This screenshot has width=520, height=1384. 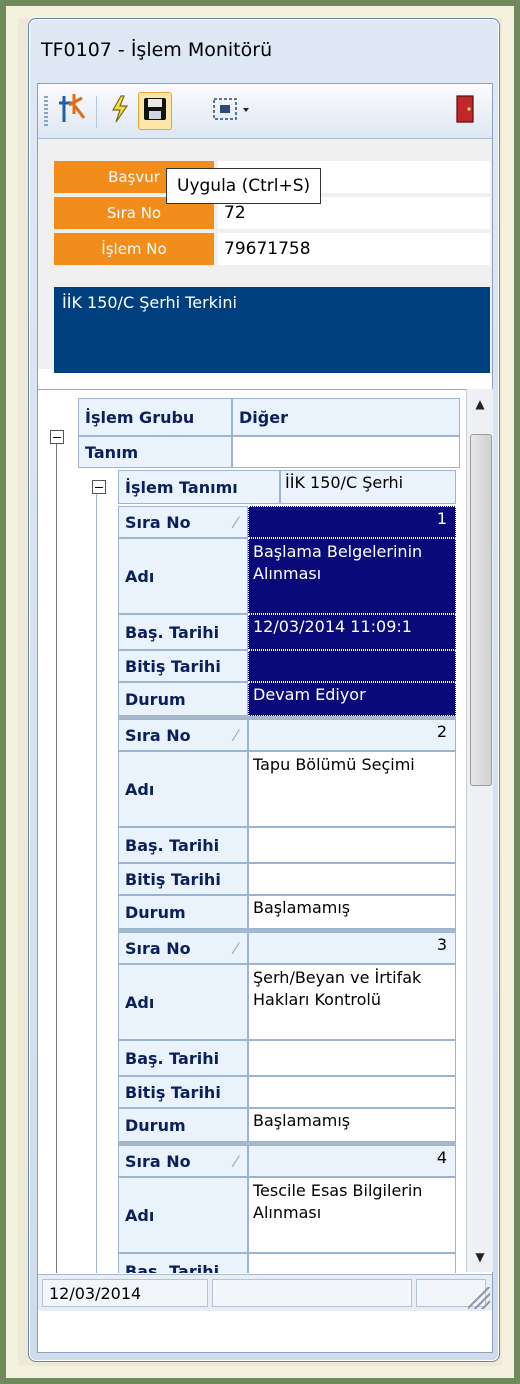 What do you see at coordinates (352, 1002) in the screenshot?
I see `record-3-adi: Şerh/Beyan ve İrtifak Hakları Kontrolü` at bounding box center [352, 1002].